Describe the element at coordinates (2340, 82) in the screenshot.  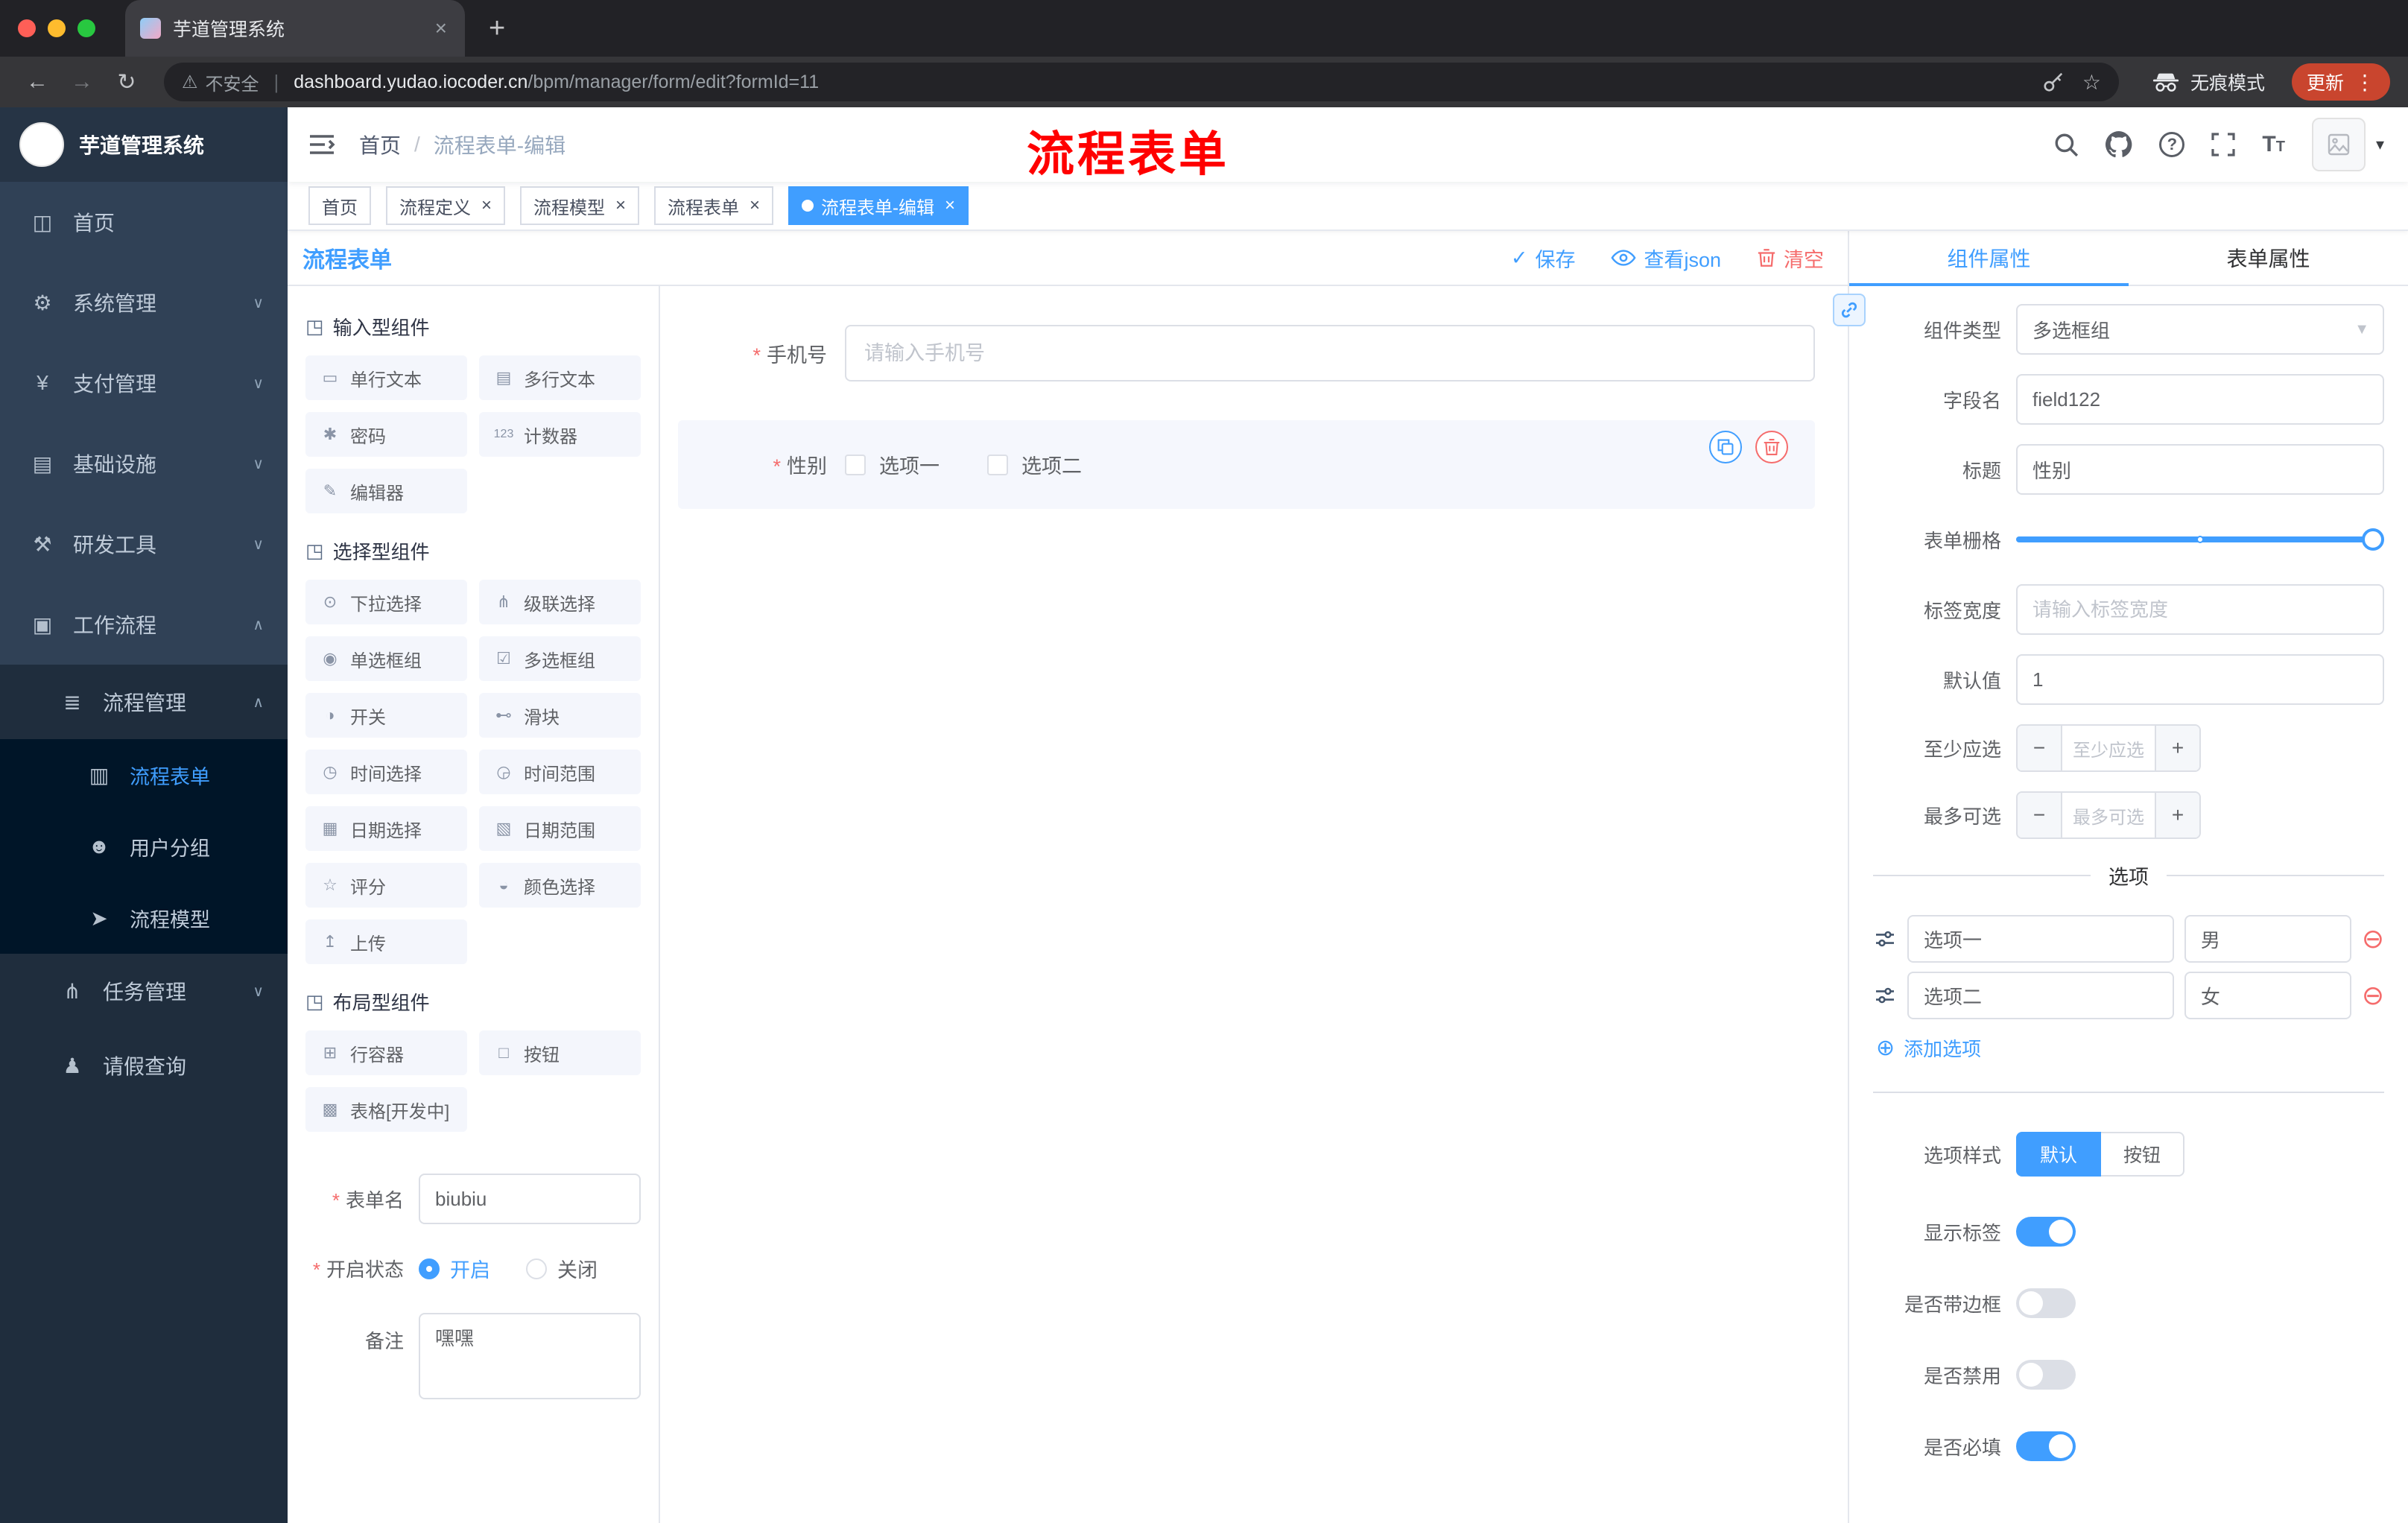
I see `browser-update-button: 更新 ⋮` at that location.